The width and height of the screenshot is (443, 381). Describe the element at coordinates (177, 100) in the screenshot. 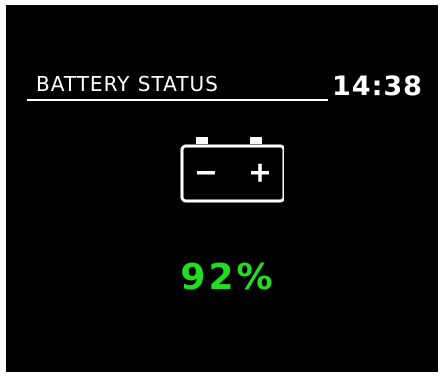

I see `title-divider` at that location.